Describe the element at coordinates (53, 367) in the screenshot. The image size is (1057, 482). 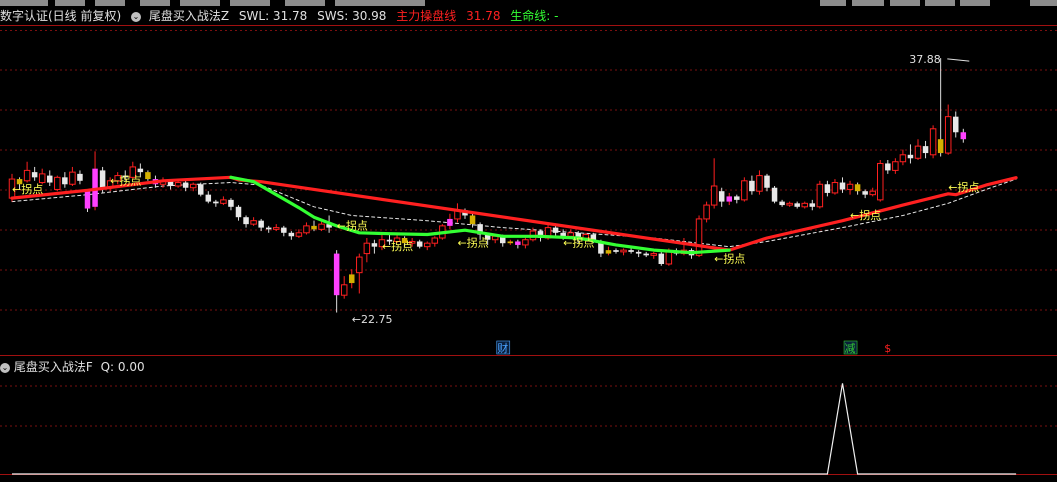
I see `sub-indicator-title: 尾盘买入战法F` at that location.